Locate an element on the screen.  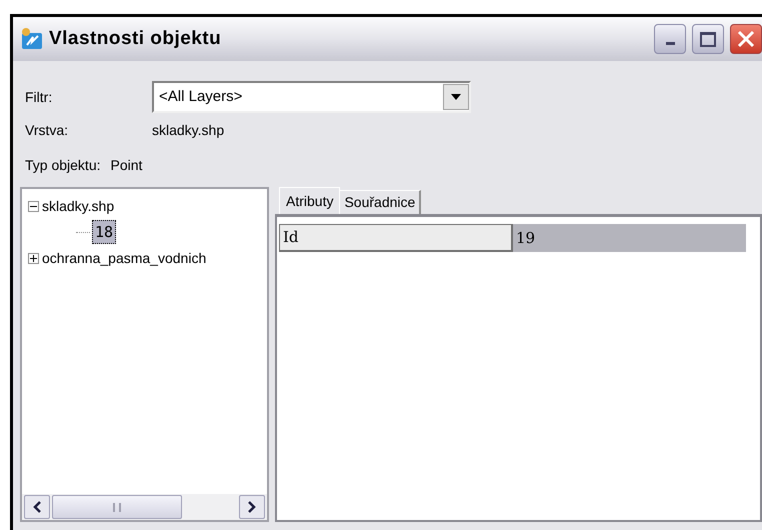
field-value: Point is located at coordinates (126, 165).